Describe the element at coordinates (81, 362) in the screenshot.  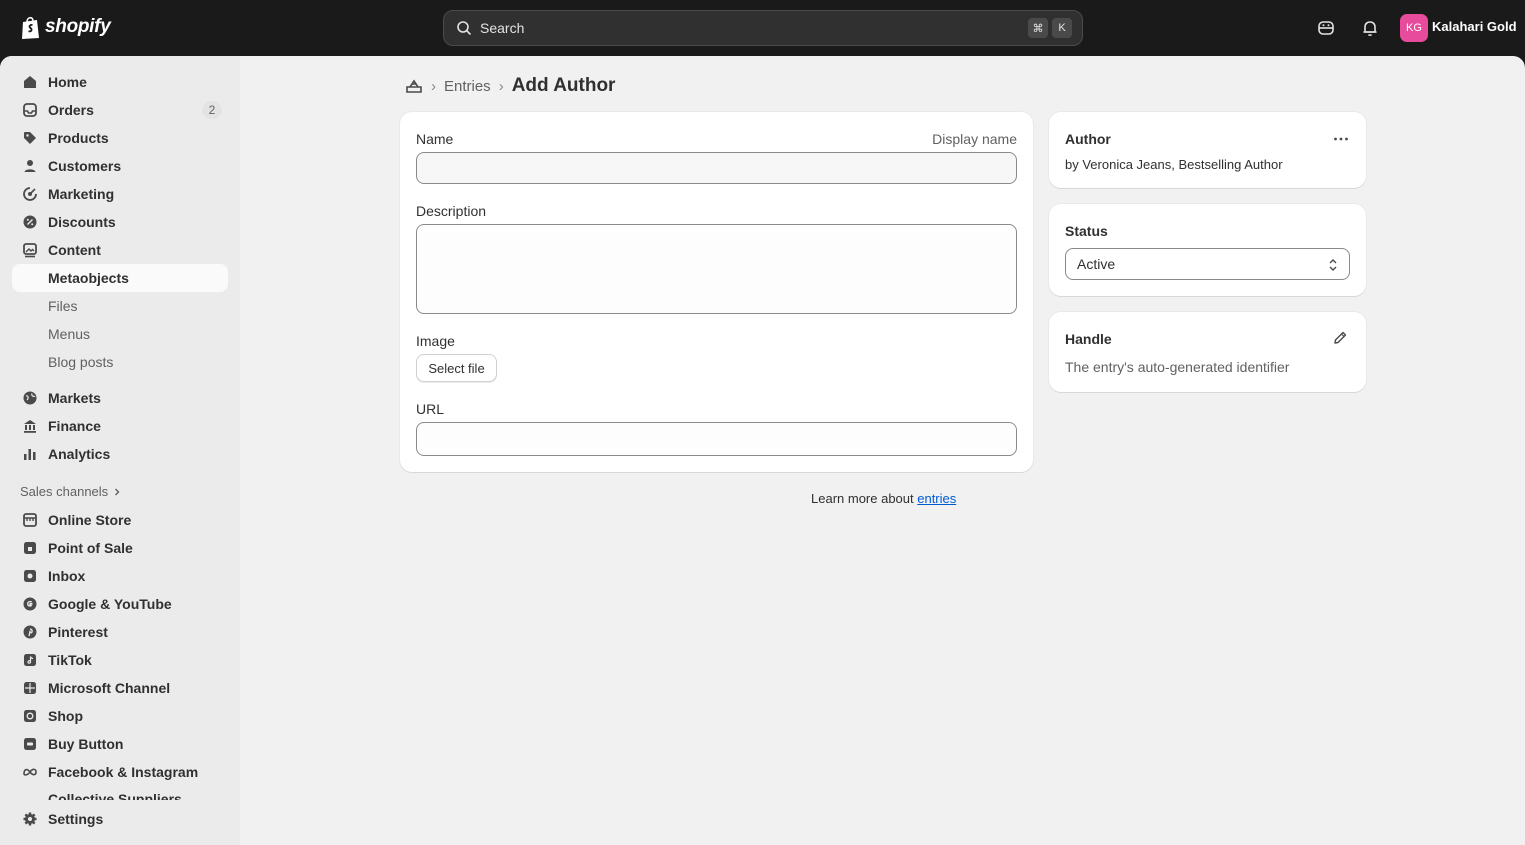
I see `sidebar-item-label: Blog posts` at that location.